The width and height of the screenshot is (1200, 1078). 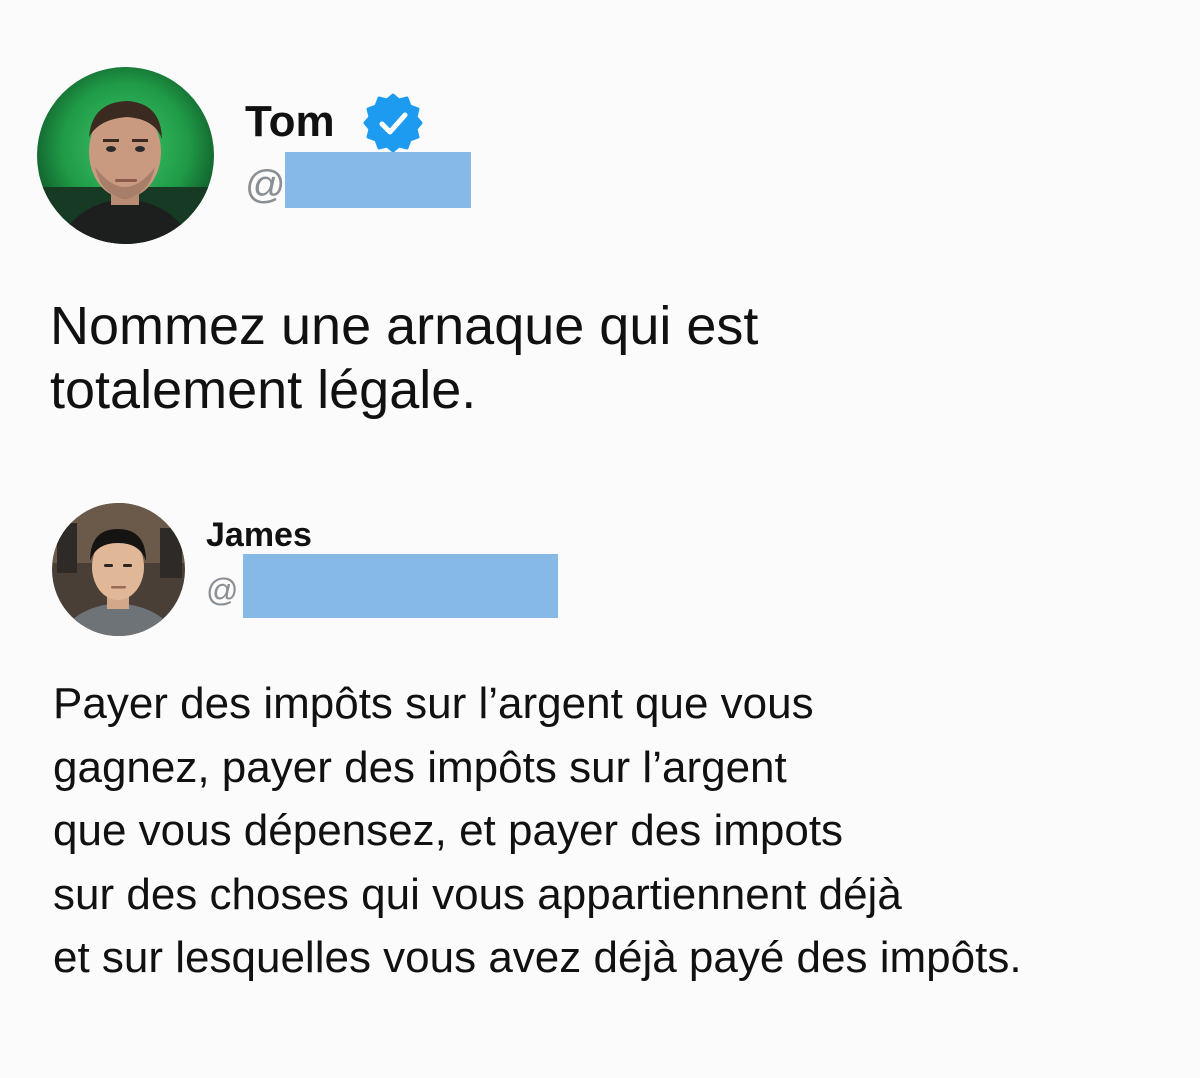 I want to click on reply-author-name: James, so click(x=259, y=535).